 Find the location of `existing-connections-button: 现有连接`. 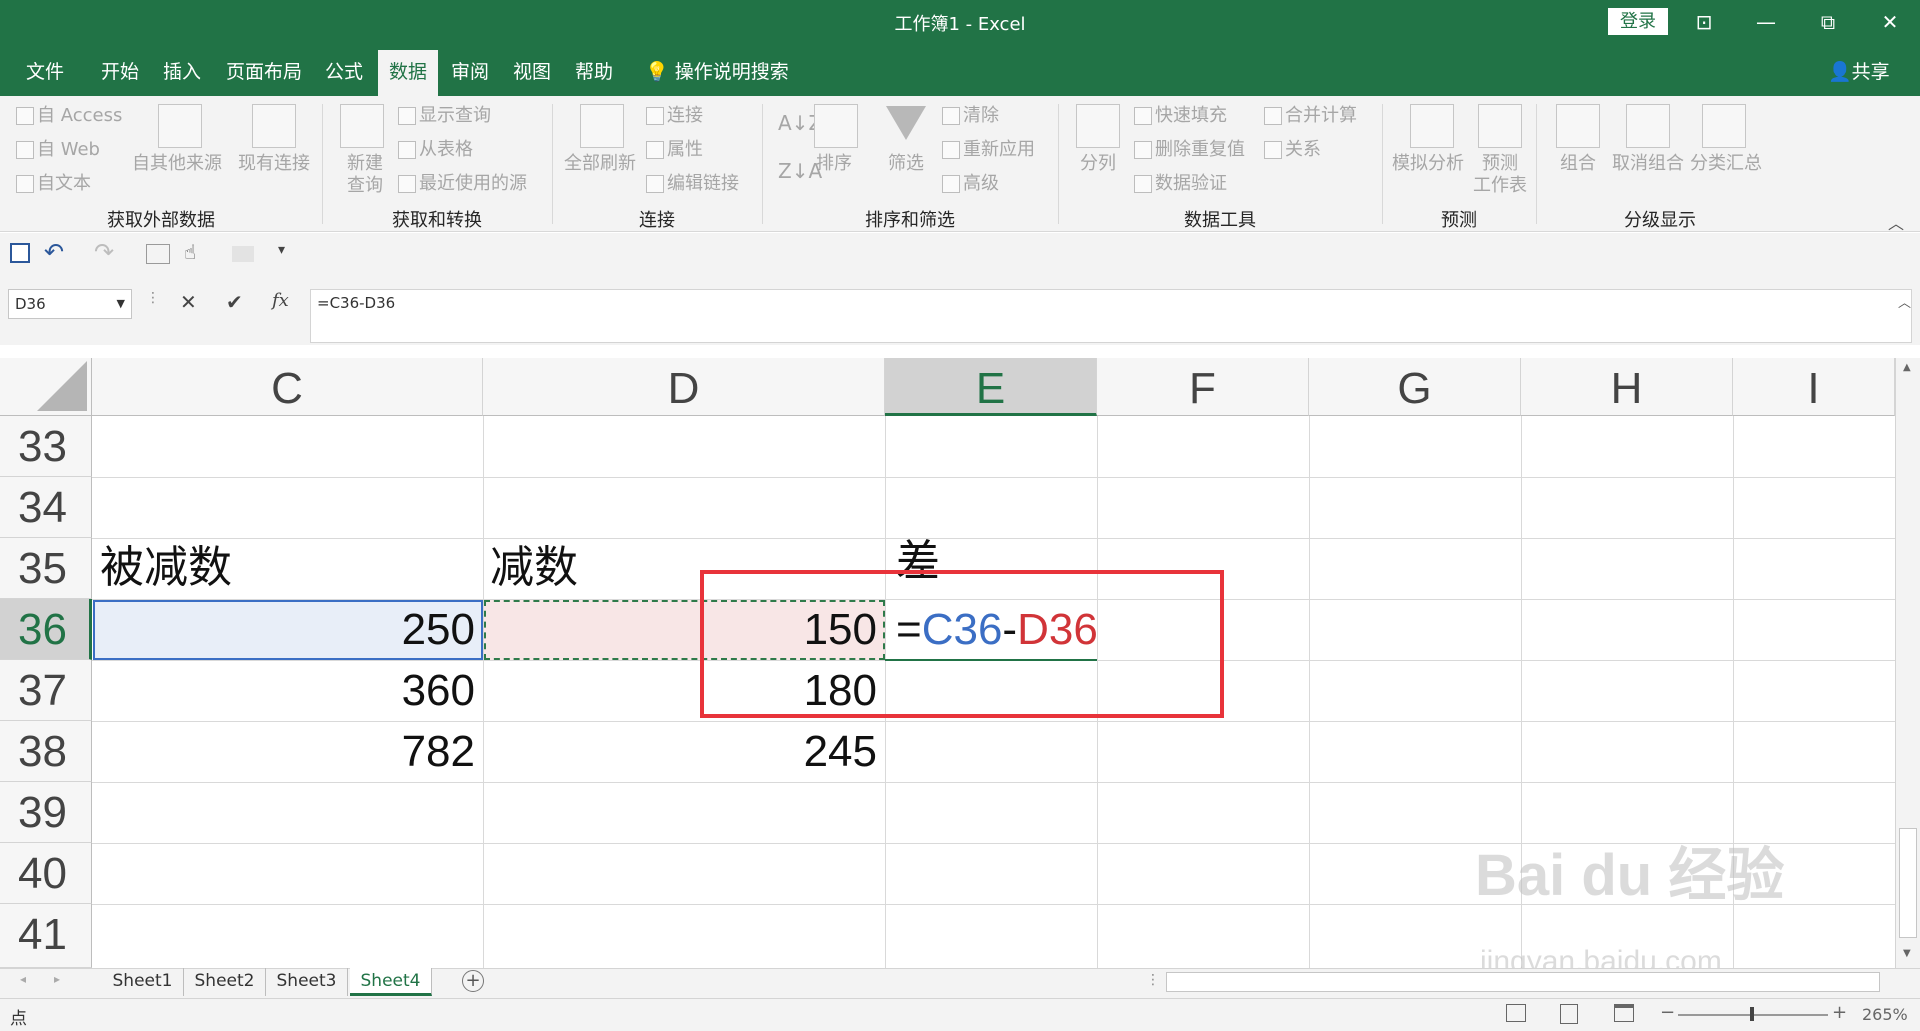

existing-connections-button: 现有连接 is located at coordinates (274, 164).